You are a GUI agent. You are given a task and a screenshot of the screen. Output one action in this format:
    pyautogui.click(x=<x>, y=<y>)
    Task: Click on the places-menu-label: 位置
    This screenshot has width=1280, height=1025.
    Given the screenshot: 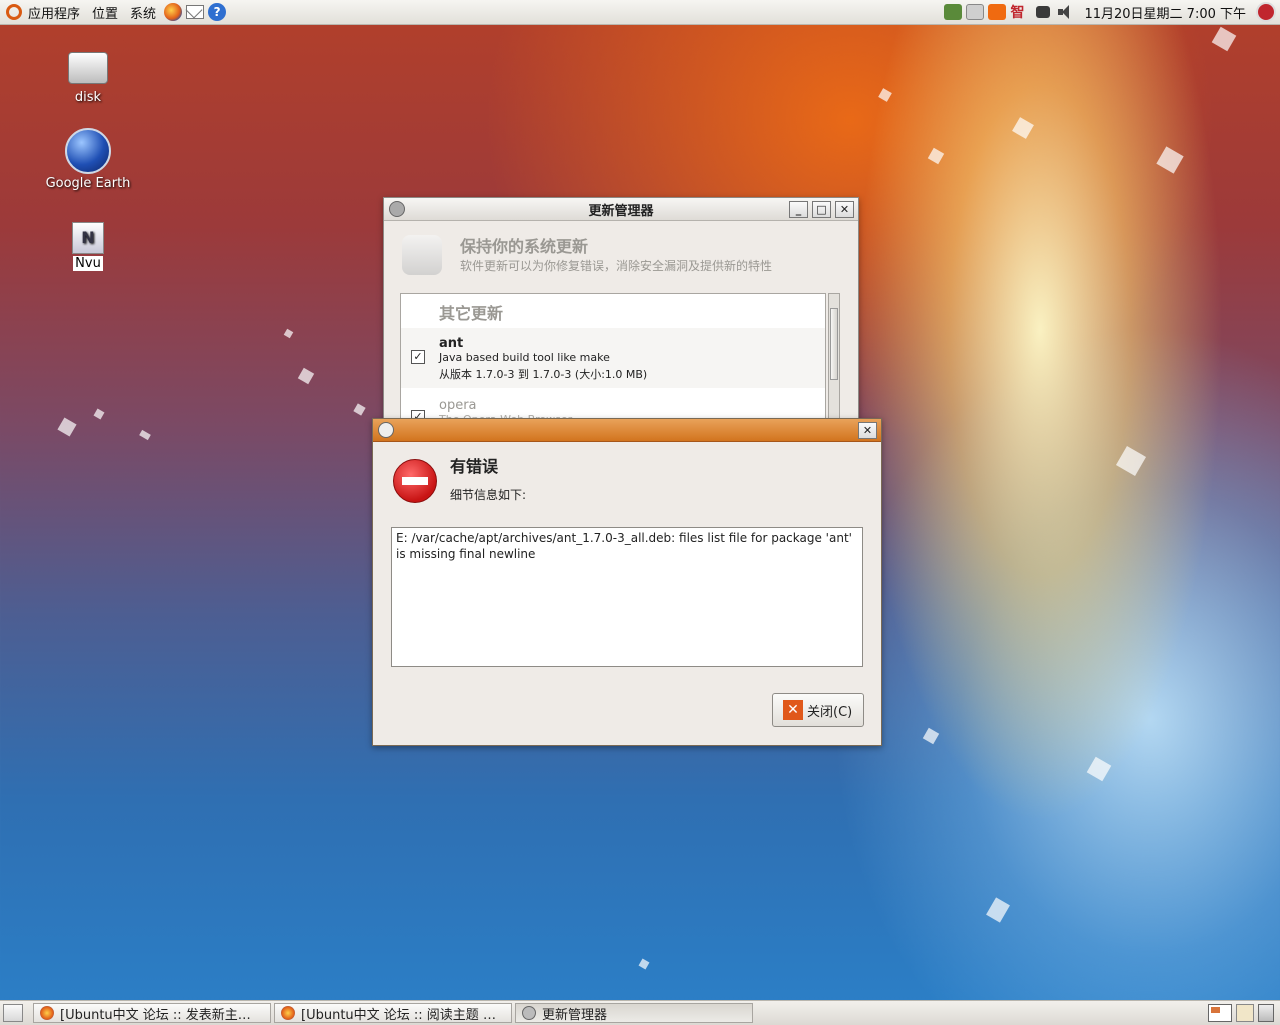 What is the action you would take?
    pyautogui.click(x=105, y=14)
    